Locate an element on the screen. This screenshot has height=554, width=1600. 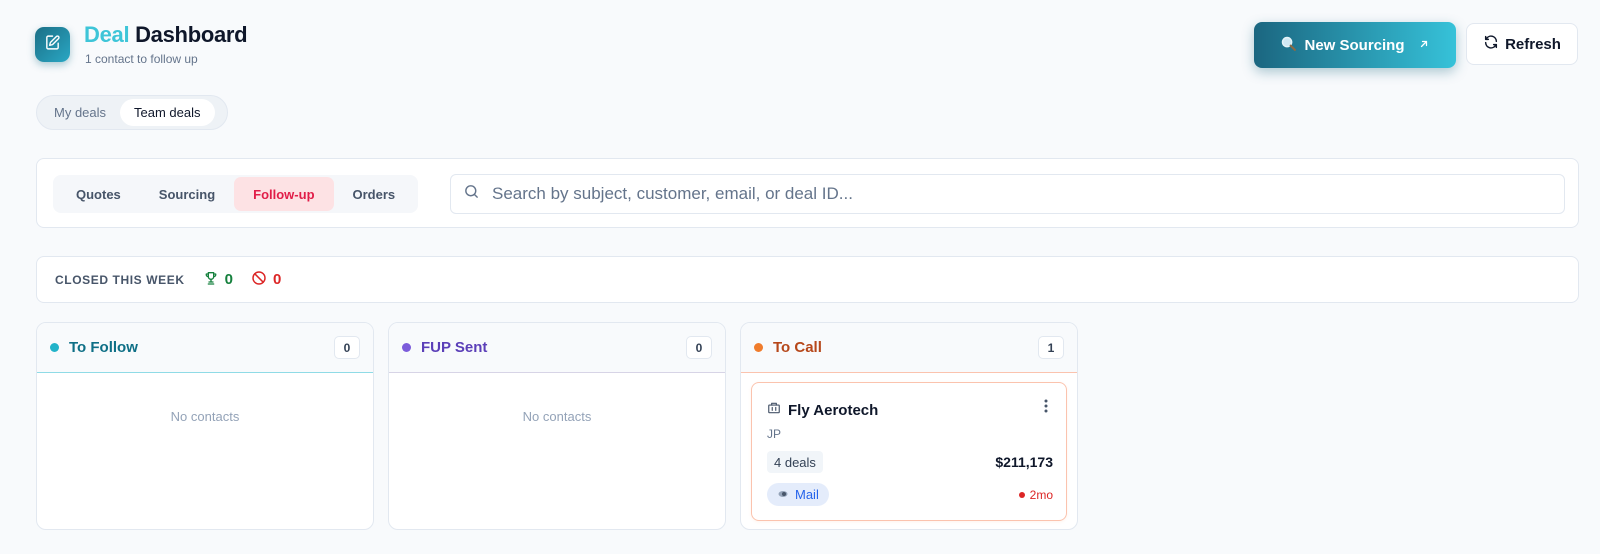
contact-name: Fly Aerotech is located at coordinates (833, 410).